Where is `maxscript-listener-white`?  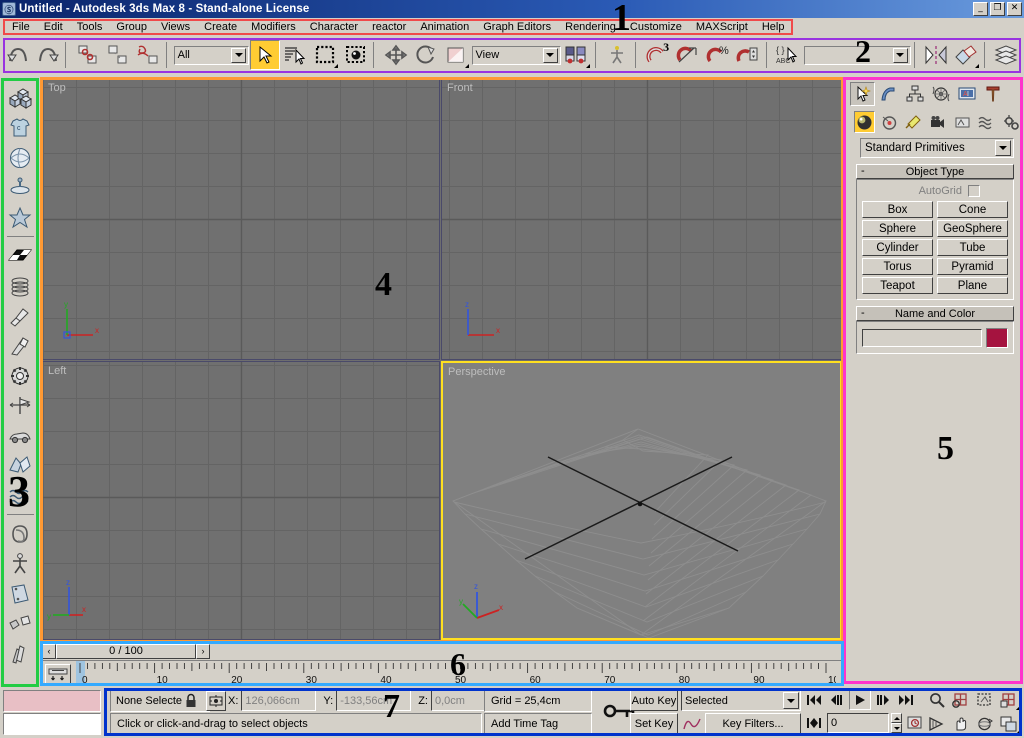
maxscript-listener-white is located at coordinates (52, 724).